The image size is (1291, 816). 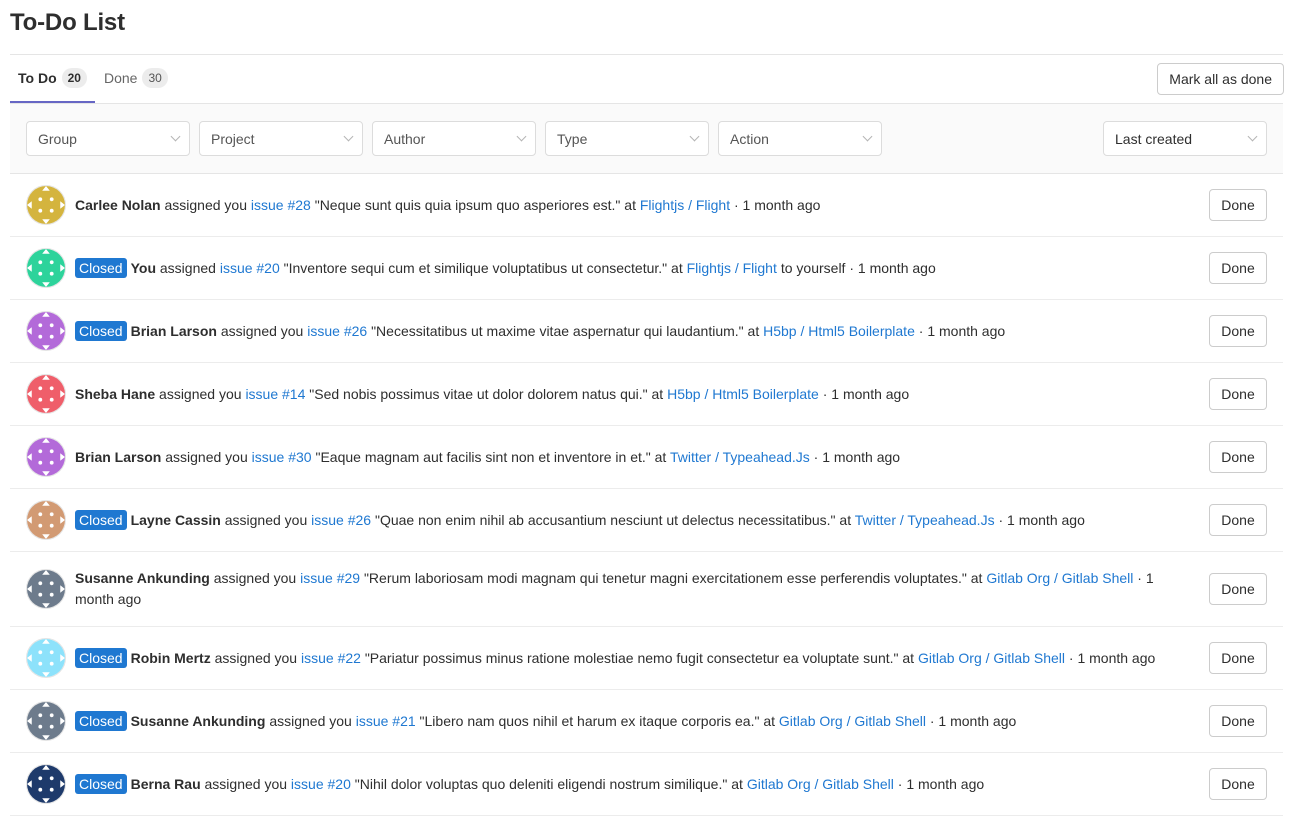 I want to click on type-filter-label: Type, so click(x=572, y=138).